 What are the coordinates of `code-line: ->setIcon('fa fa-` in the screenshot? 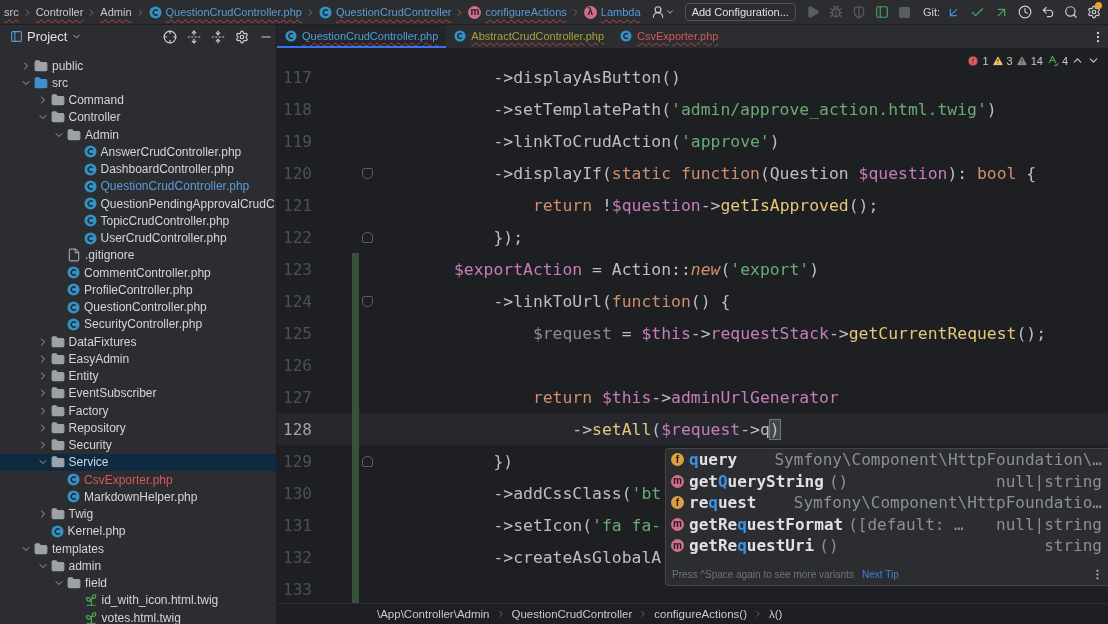 It's located at (577, 525).